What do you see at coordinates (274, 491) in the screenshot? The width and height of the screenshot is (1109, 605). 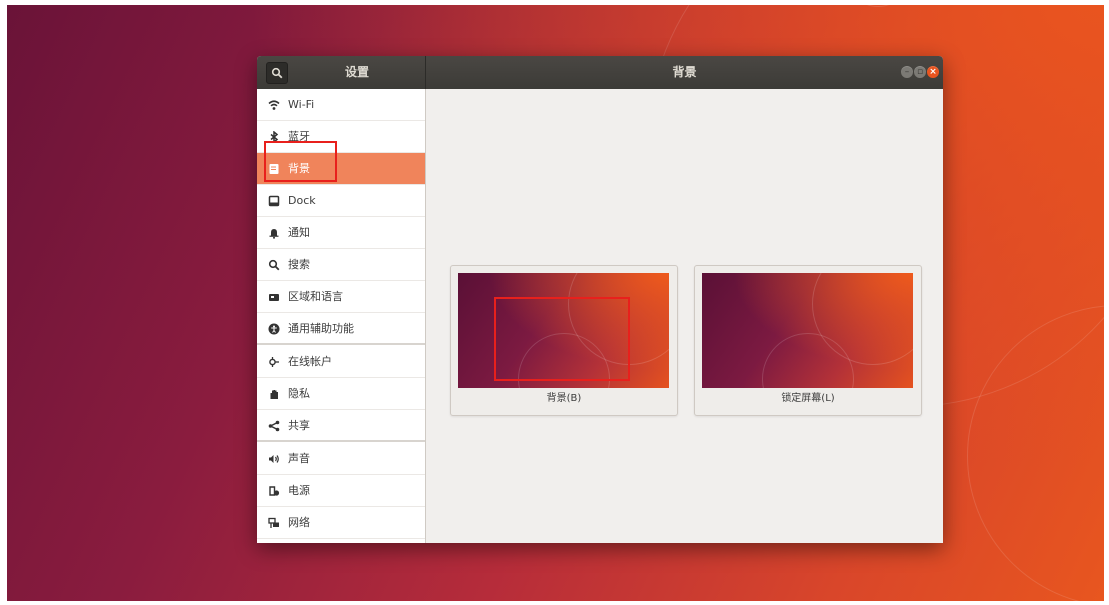 I see `power-icon` at bounding box center [274, 491].